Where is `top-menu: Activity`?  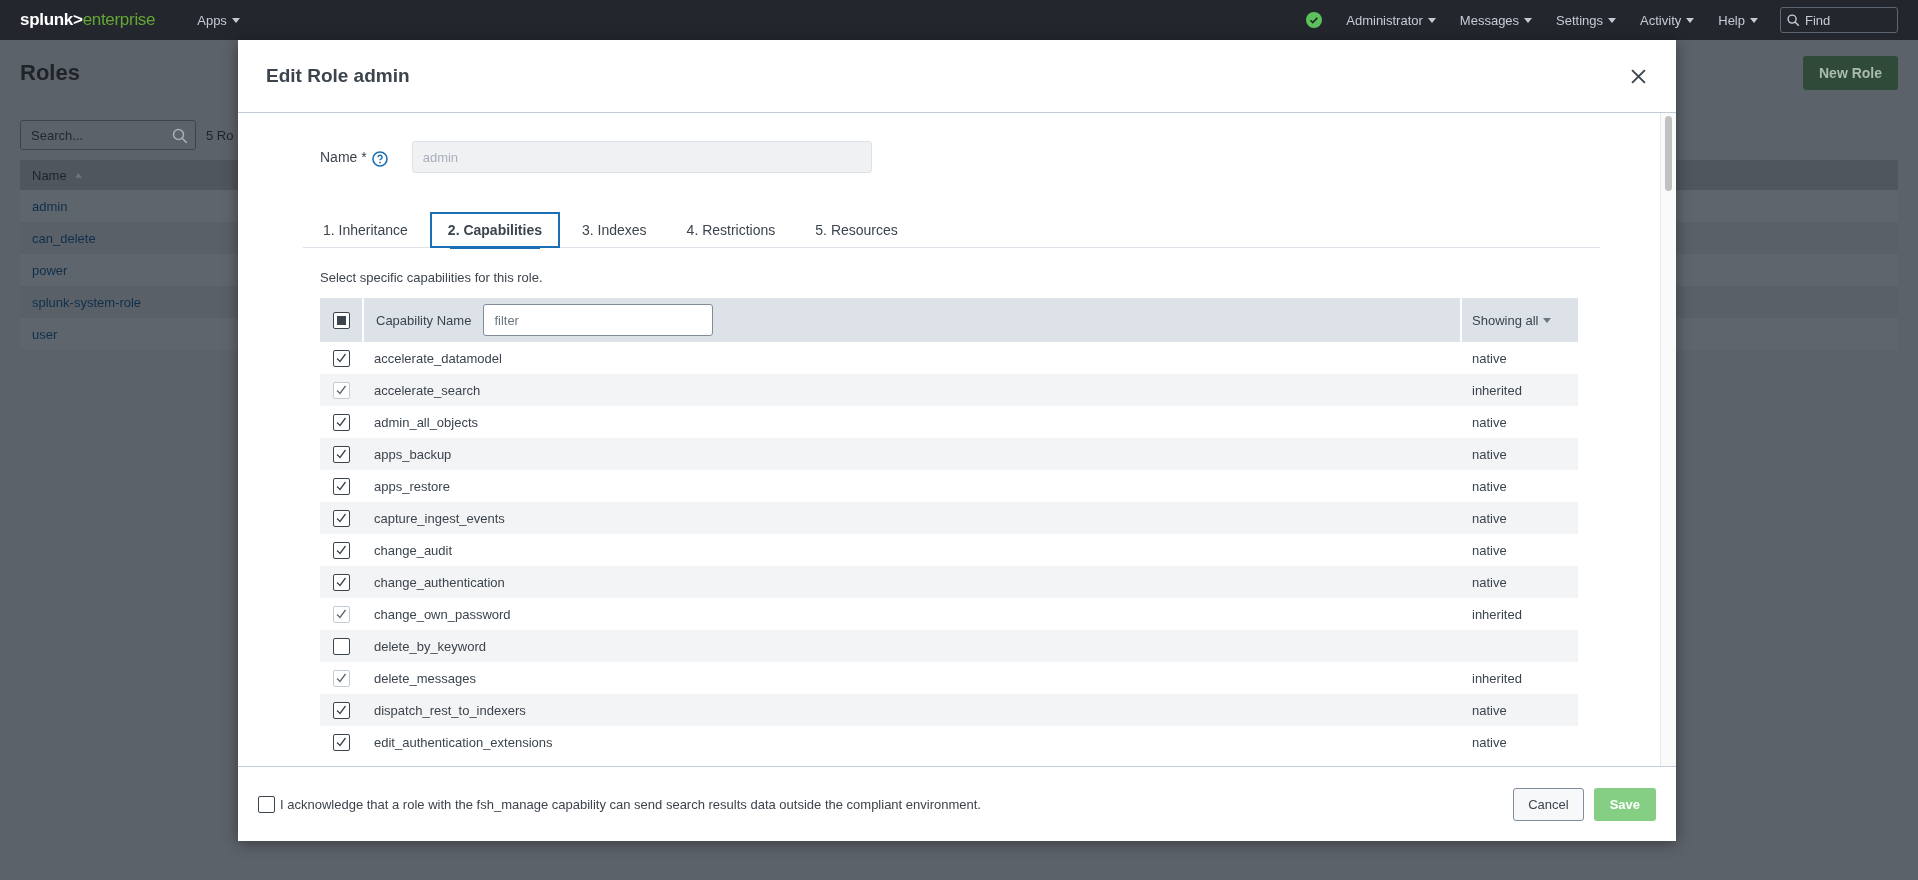
top-menu: Activity is located at coordinates (1667, 20).